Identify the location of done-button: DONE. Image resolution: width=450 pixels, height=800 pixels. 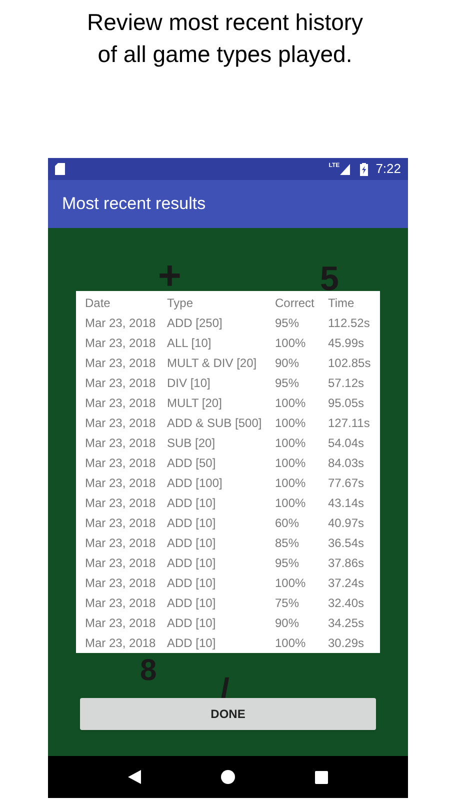
(228, 714).